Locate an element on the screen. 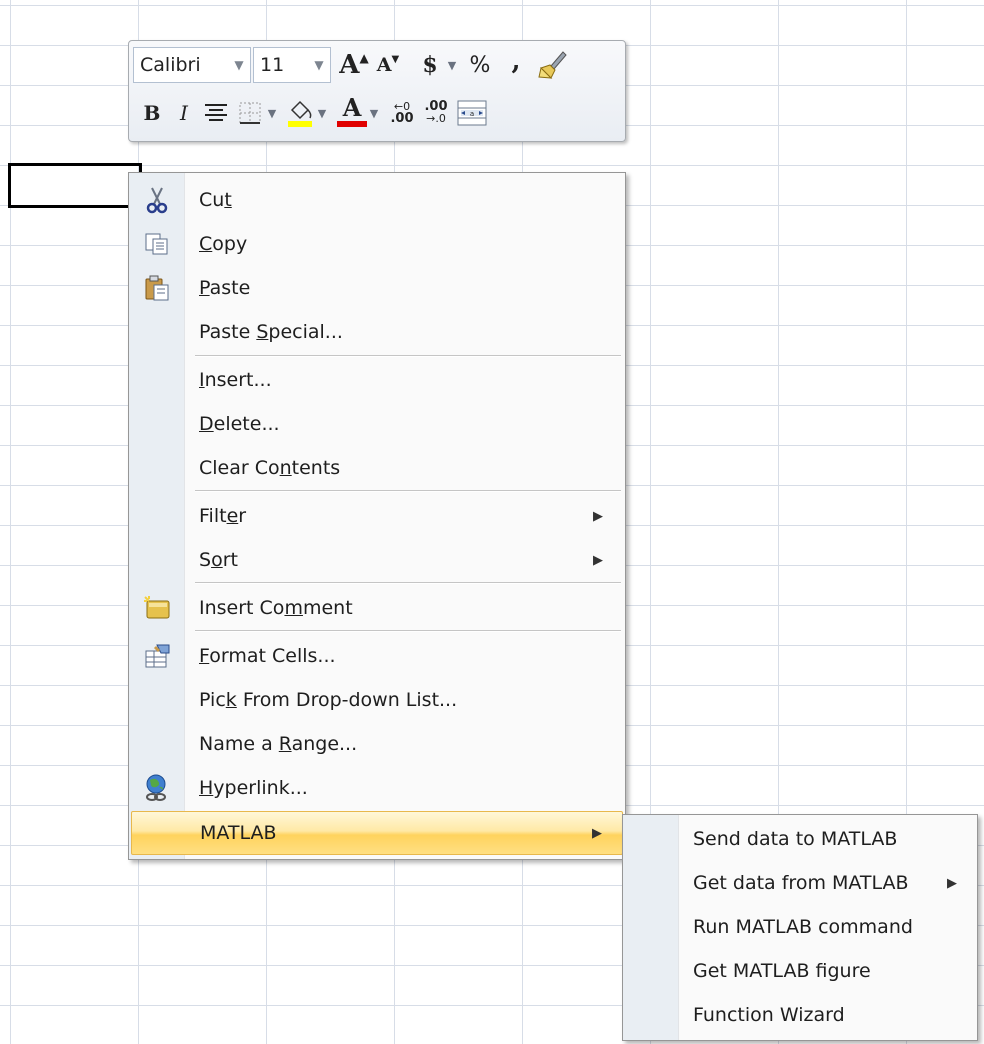 This screenshot has height=1044, width=984. accounting-format-button: $ is located at coordinates (430, 65).